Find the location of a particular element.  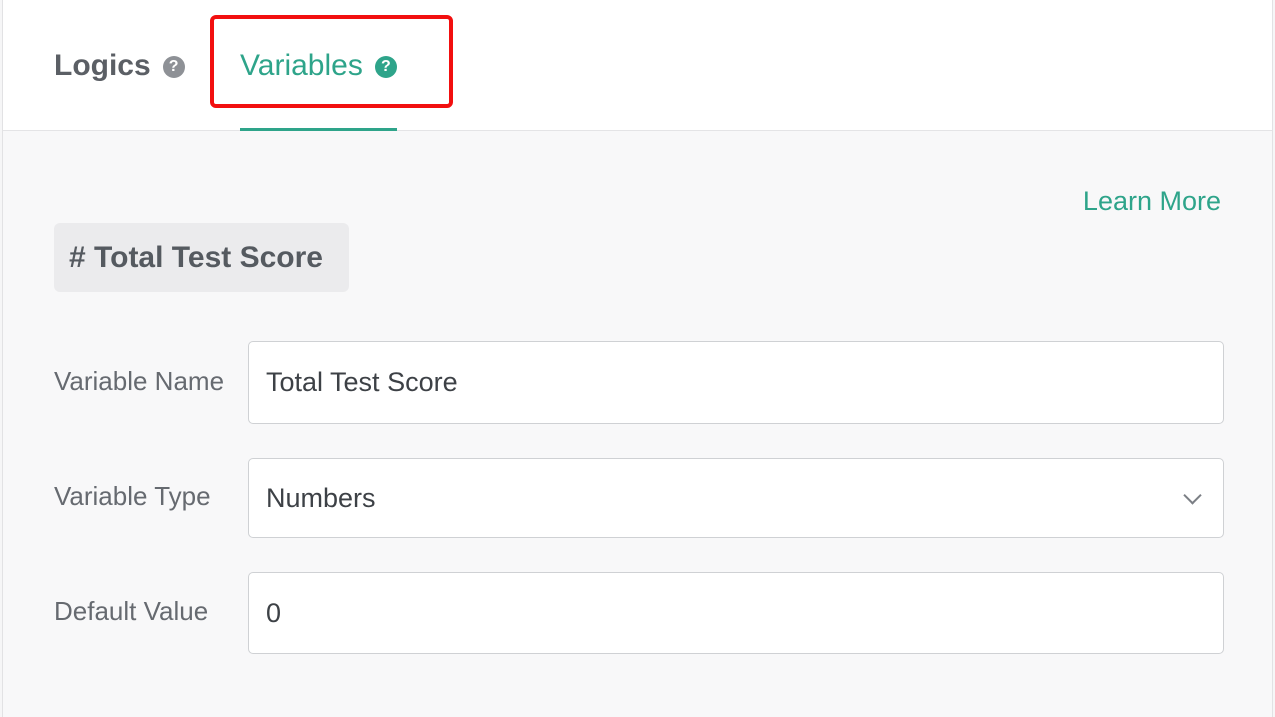

variable-name-label: Variable Name is located at coordinates (139, 381).